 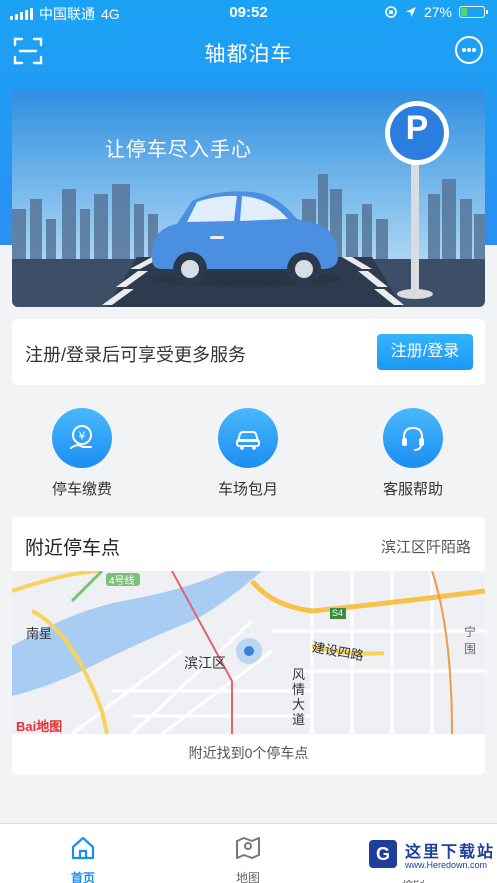 What do you see at coordinates (412, 489) in the screenshot?
I see `service-label: 客服帮助` at bounding box center [412, 489].